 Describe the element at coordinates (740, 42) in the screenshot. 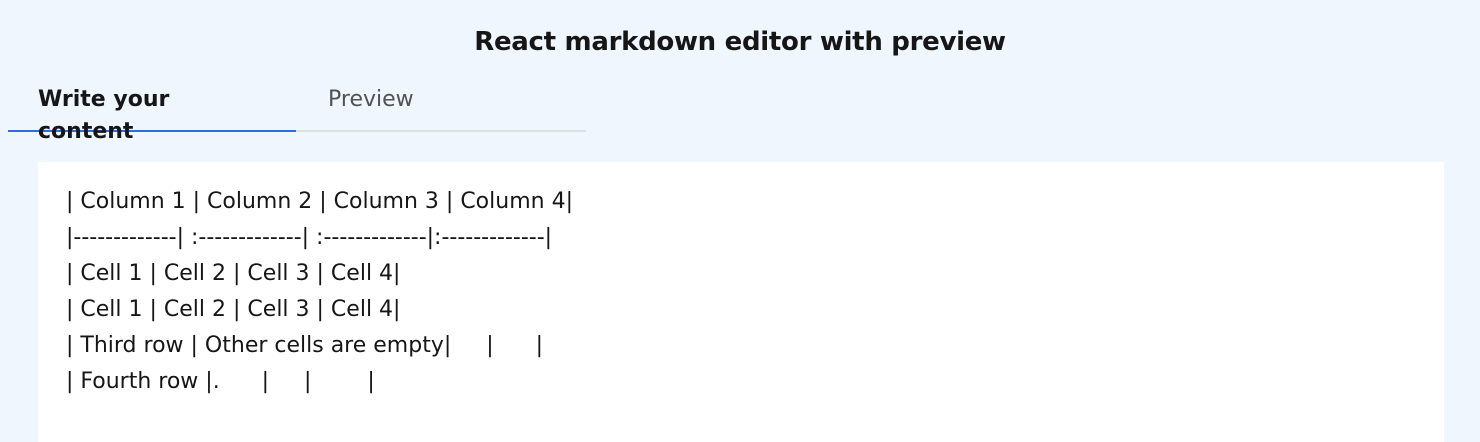

I see `page-title: React markdown editor with preview` at that location.